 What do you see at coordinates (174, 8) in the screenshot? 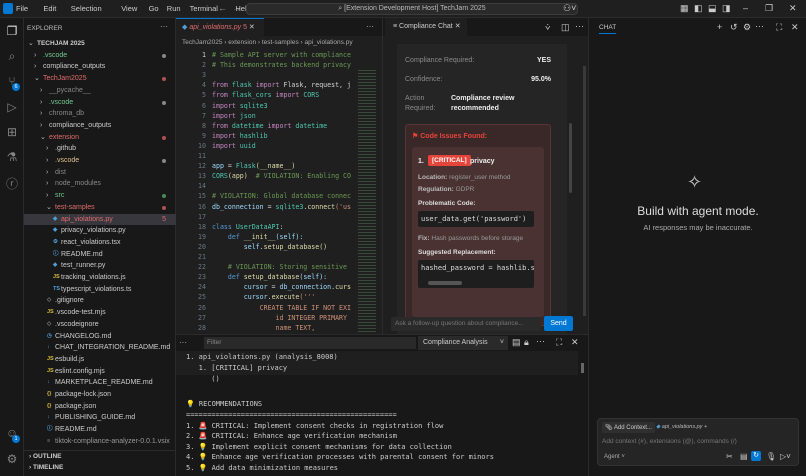
I see `menu-run: Run` at bounding box center [174, 8].